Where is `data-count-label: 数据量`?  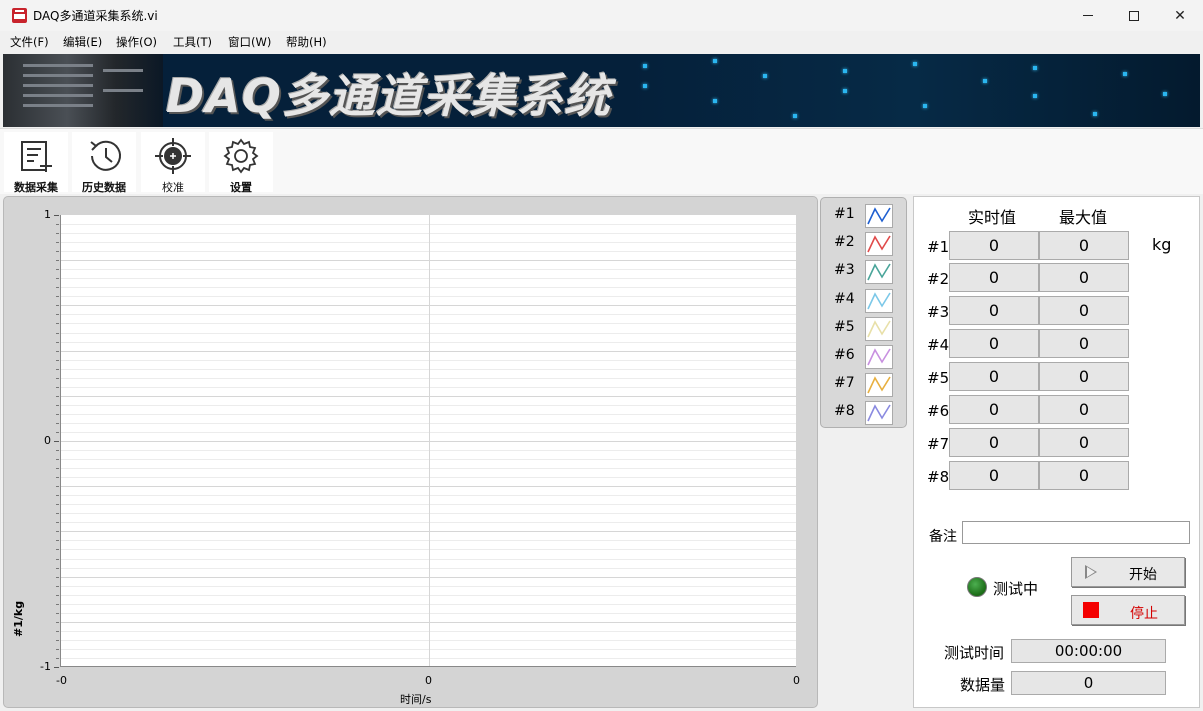 data-count-label: 数据量 is located at coordinates (983, 685).